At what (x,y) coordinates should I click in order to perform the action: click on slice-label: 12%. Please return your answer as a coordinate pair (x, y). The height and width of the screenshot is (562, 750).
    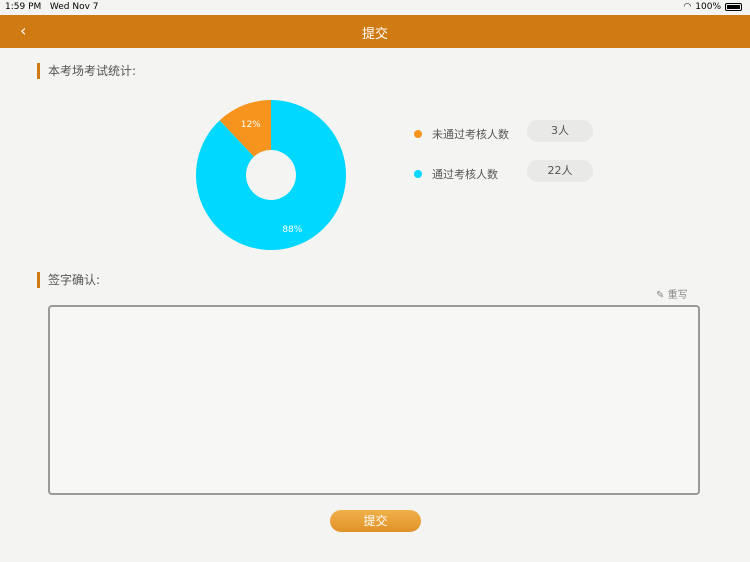
    Looking at the image, I should click on (251, 125).